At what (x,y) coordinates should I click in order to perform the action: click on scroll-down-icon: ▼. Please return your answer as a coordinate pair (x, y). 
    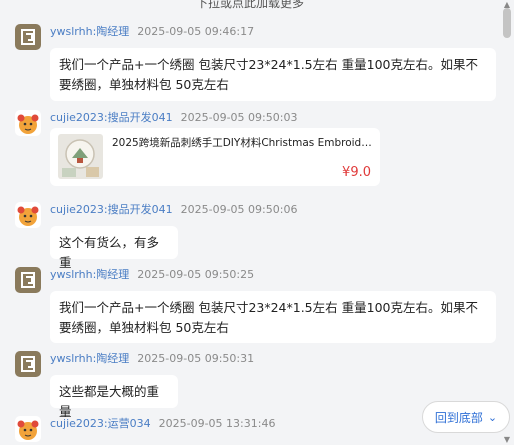
    Looking at the image, I should click on (507, 440).